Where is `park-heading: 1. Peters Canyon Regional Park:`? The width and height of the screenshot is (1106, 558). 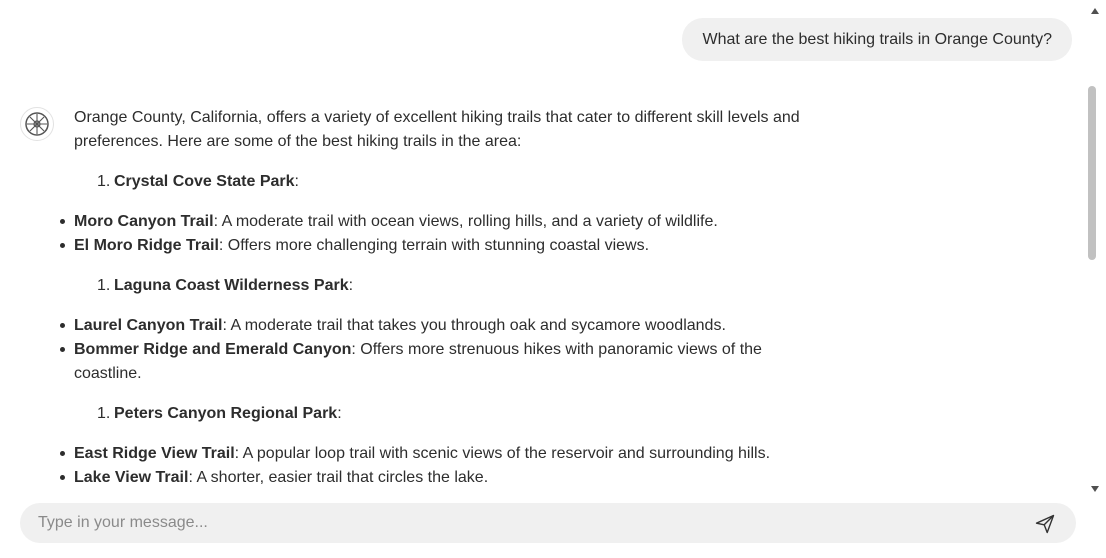
park-heading: 1. Peters Canyon Regional Park: is located at coordinates (219, 413).